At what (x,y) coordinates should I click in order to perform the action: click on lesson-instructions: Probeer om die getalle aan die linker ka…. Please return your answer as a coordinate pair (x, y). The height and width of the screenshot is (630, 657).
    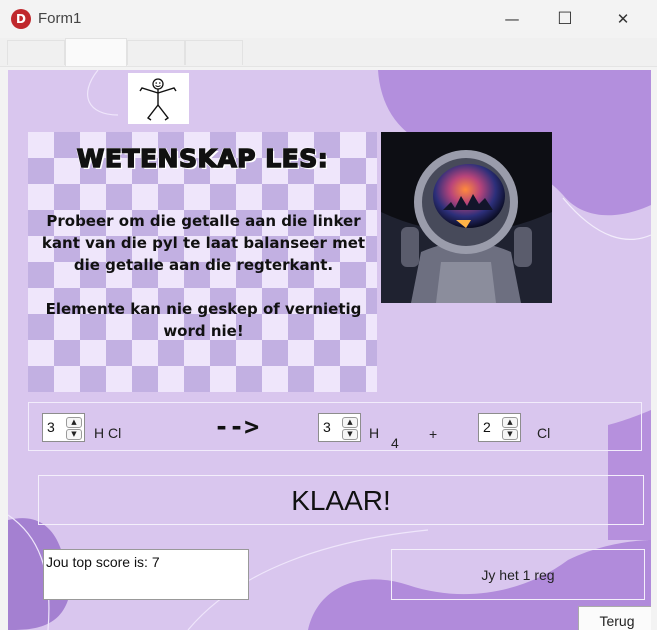
    Looking at the image, I should click on (203, 287).